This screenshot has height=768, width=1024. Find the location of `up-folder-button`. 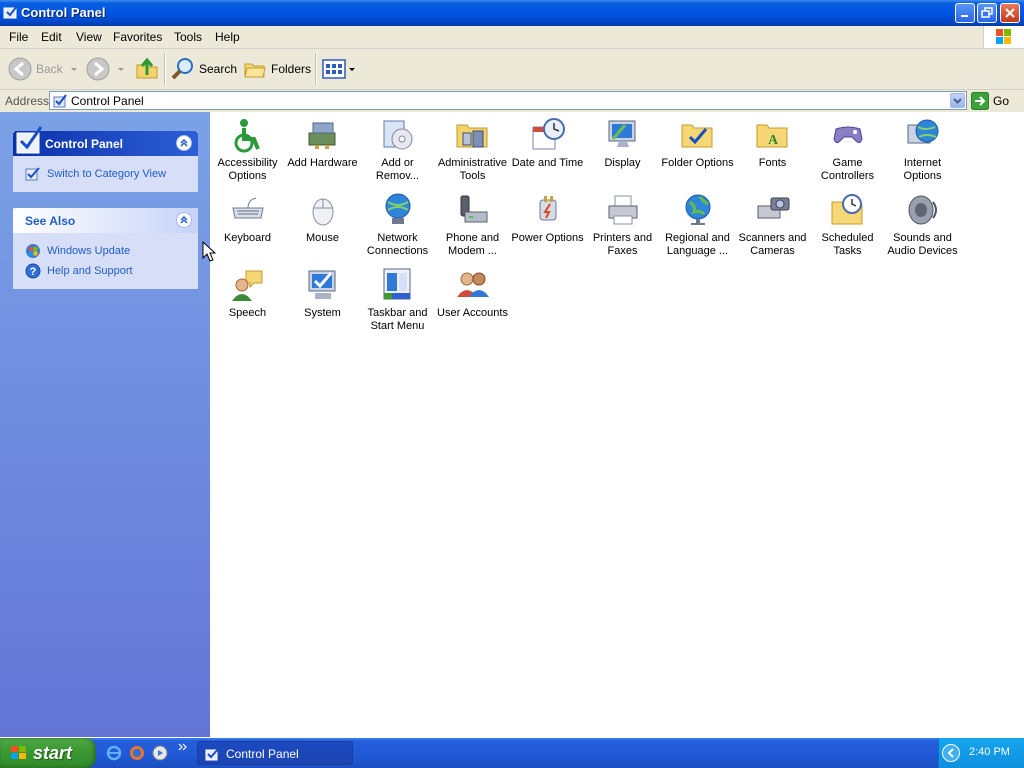

up-folder-button is located at coordinates (147, 69).